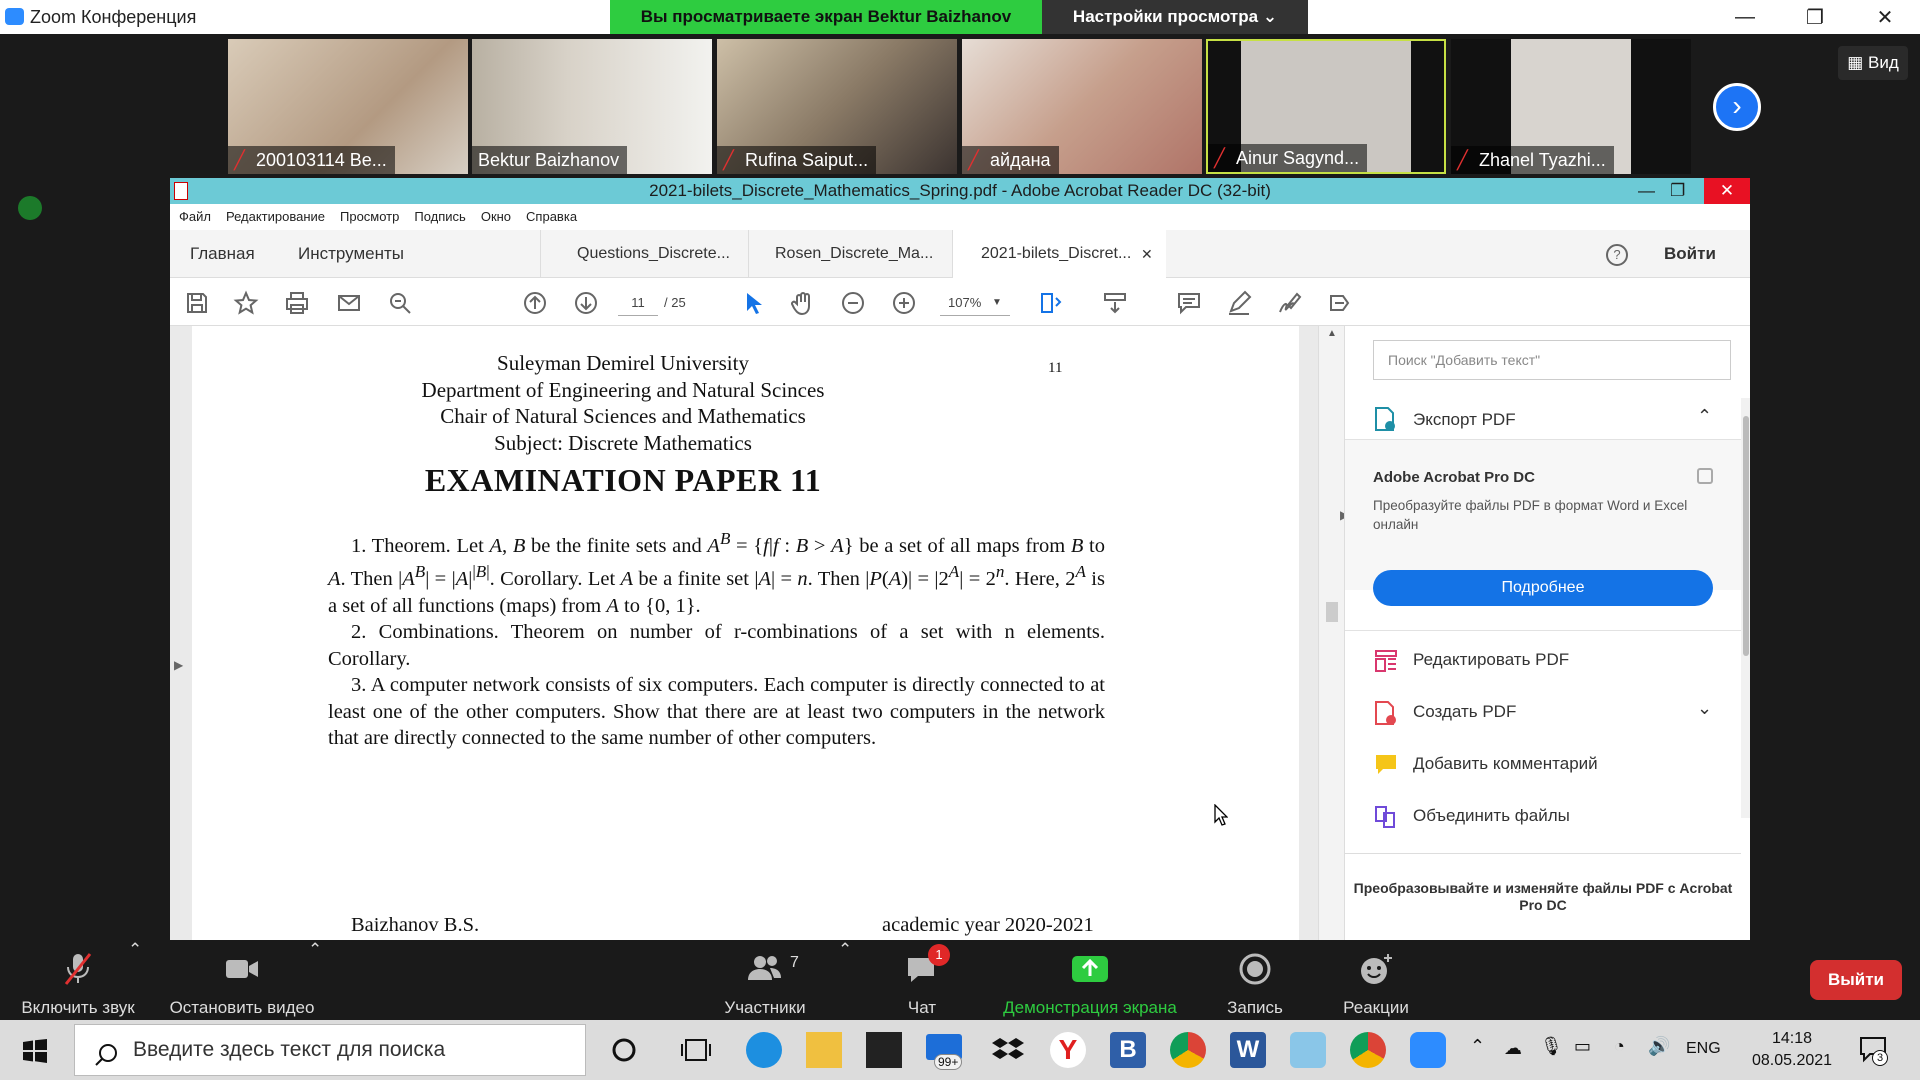 The width and height of the screenshot is (1920, 1080). Describe the element at coordinates (1737, 107) in the screenshot. I see `next-participants-button: ›` at that location.